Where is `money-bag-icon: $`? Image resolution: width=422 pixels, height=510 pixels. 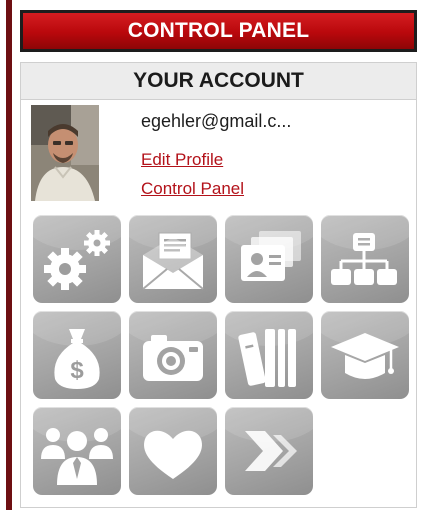 money-bag-icon: $ is located at coordinates (77, 359).